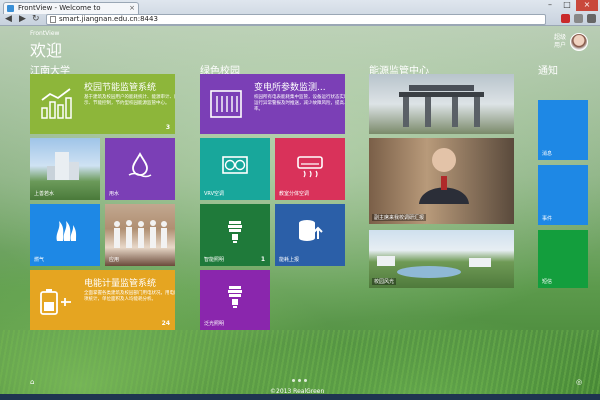 This screenshot has height=400, width=600. I want to click on tile-label: 教室分体空调, so click(294, 194).